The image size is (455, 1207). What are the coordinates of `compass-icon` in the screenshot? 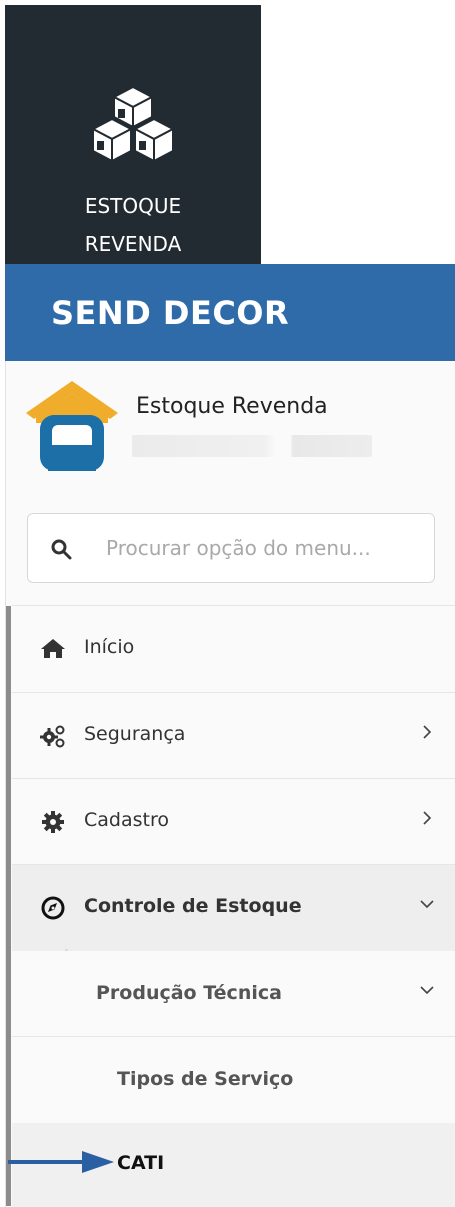 It's located at (53, 908).